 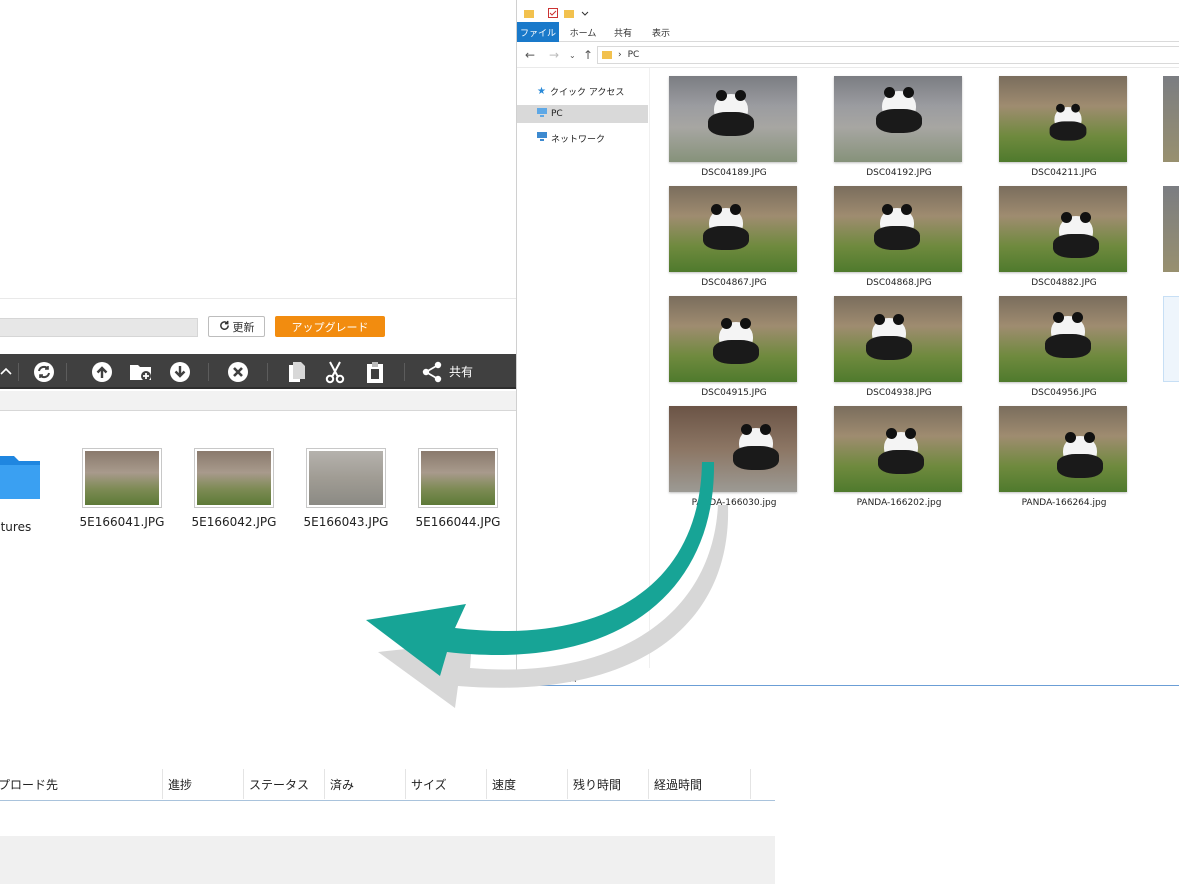 What do you see at coordinates (122, 522) in the screenshot?
I see `file-name: 5E166041.JPG` at bounding box center [122, 522].